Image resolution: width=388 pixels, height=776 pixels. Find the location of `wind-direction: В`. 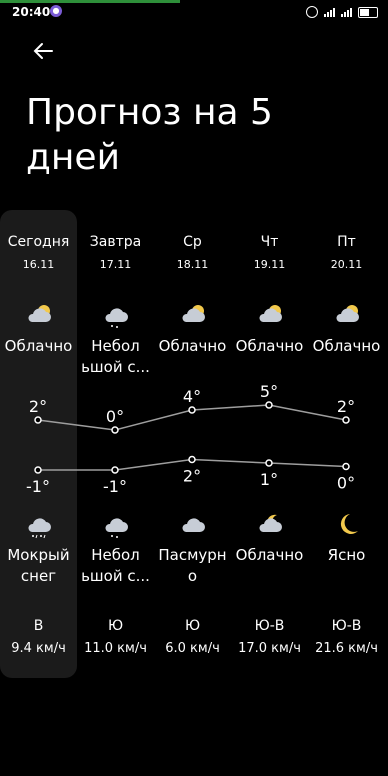

wind-direction: В is located at coordinates (38, 626).